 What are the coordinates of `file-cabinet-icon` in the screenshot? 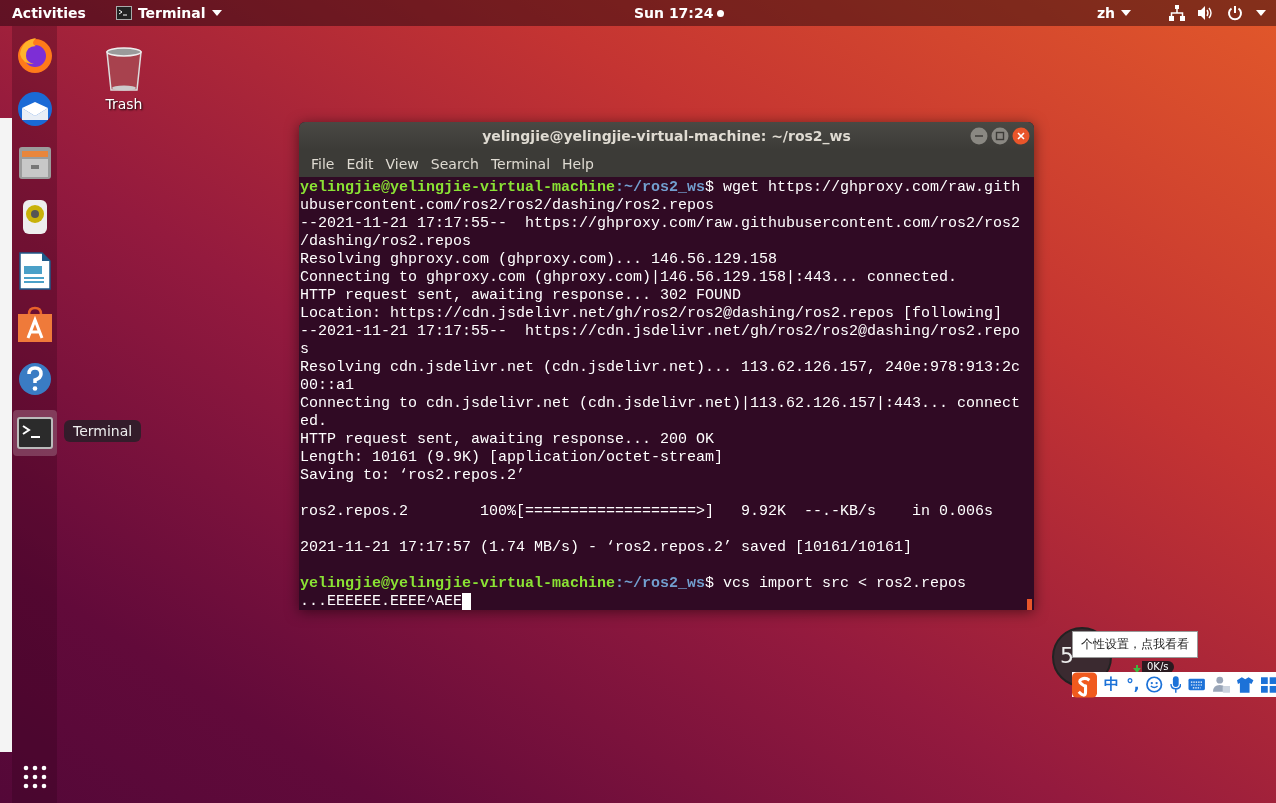 It's located at (34, 163).